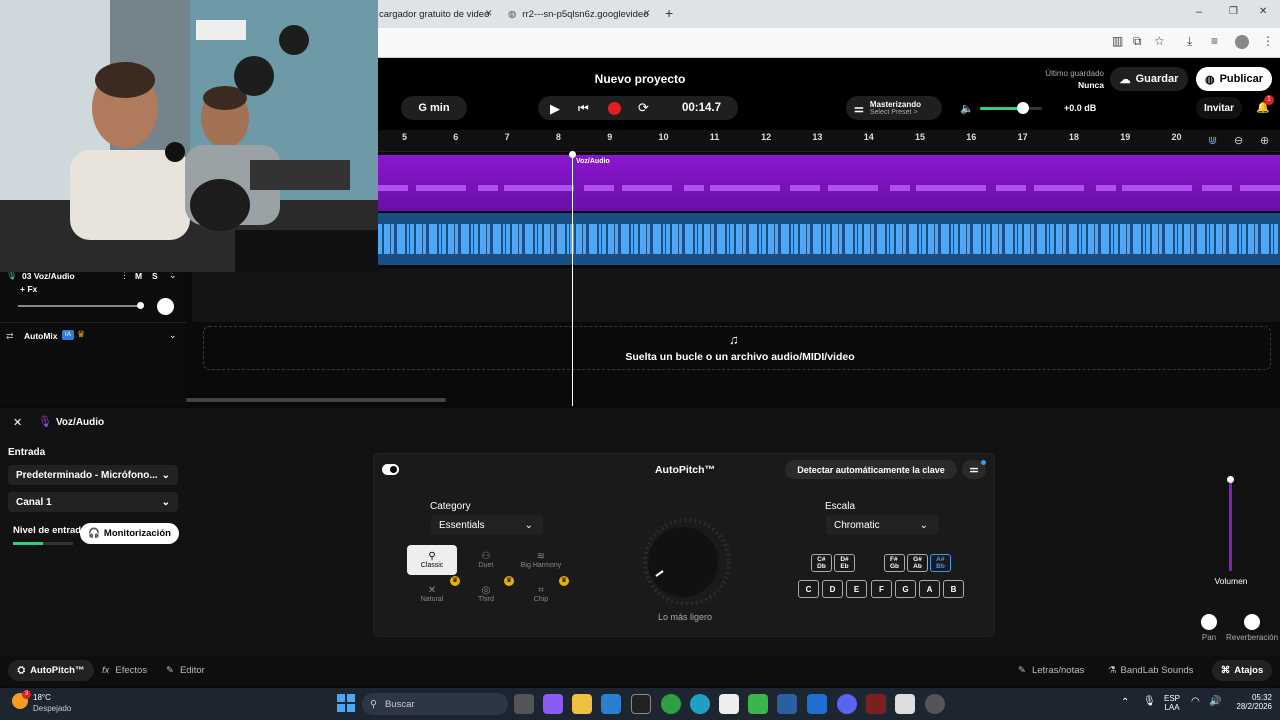 The image size is (1280, 720). I want to click on loop-icon: ⟳, so click(643, 108).